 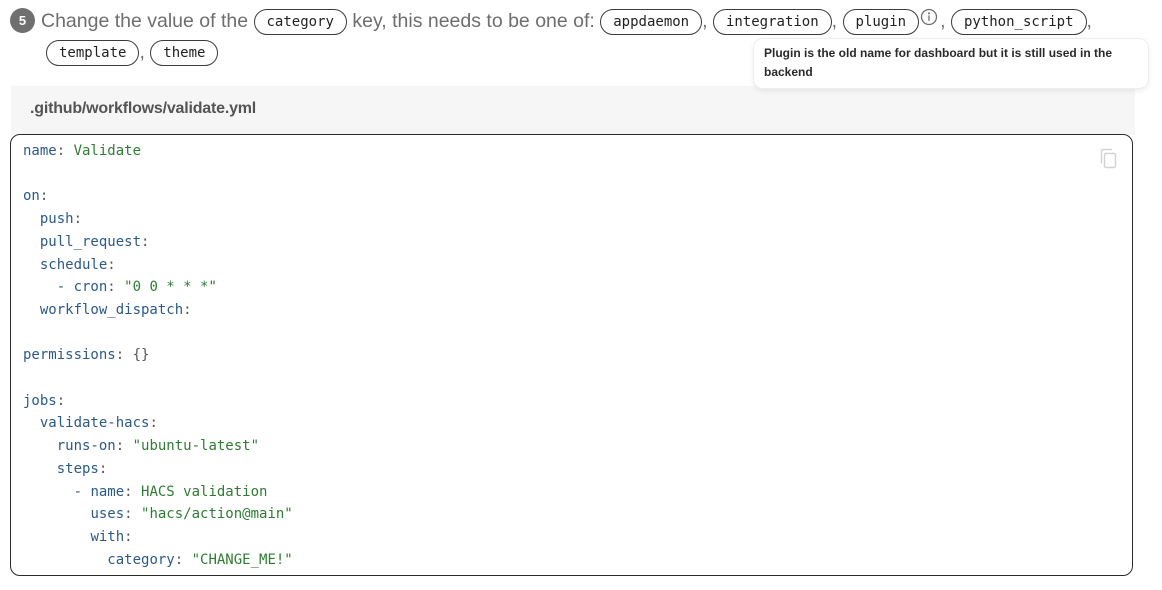 I want to click on code-string: "ubuntu-latest", so click(x=196, y=446).